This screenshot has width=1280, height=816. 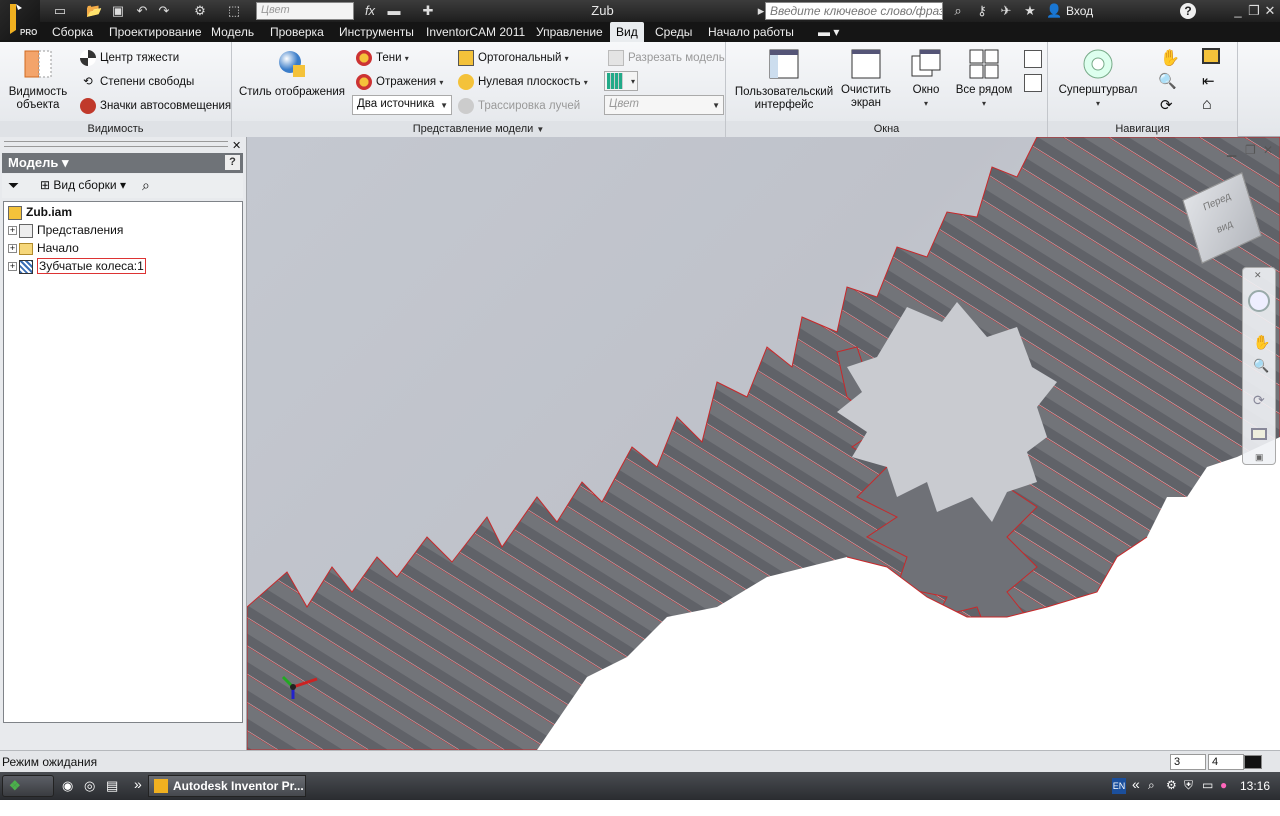 I want to click on minimize-icon: _, so click(x=1238, y=11).